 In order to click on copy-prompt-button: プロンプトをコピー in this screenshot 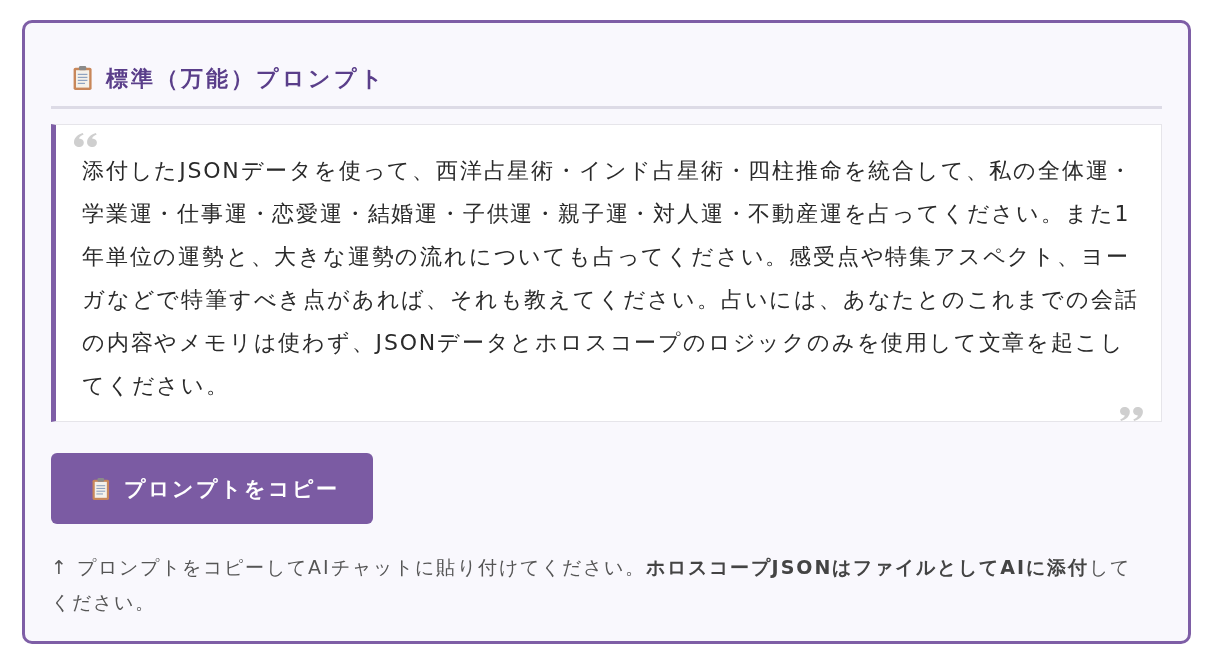, I will do `click(212, 488)`.